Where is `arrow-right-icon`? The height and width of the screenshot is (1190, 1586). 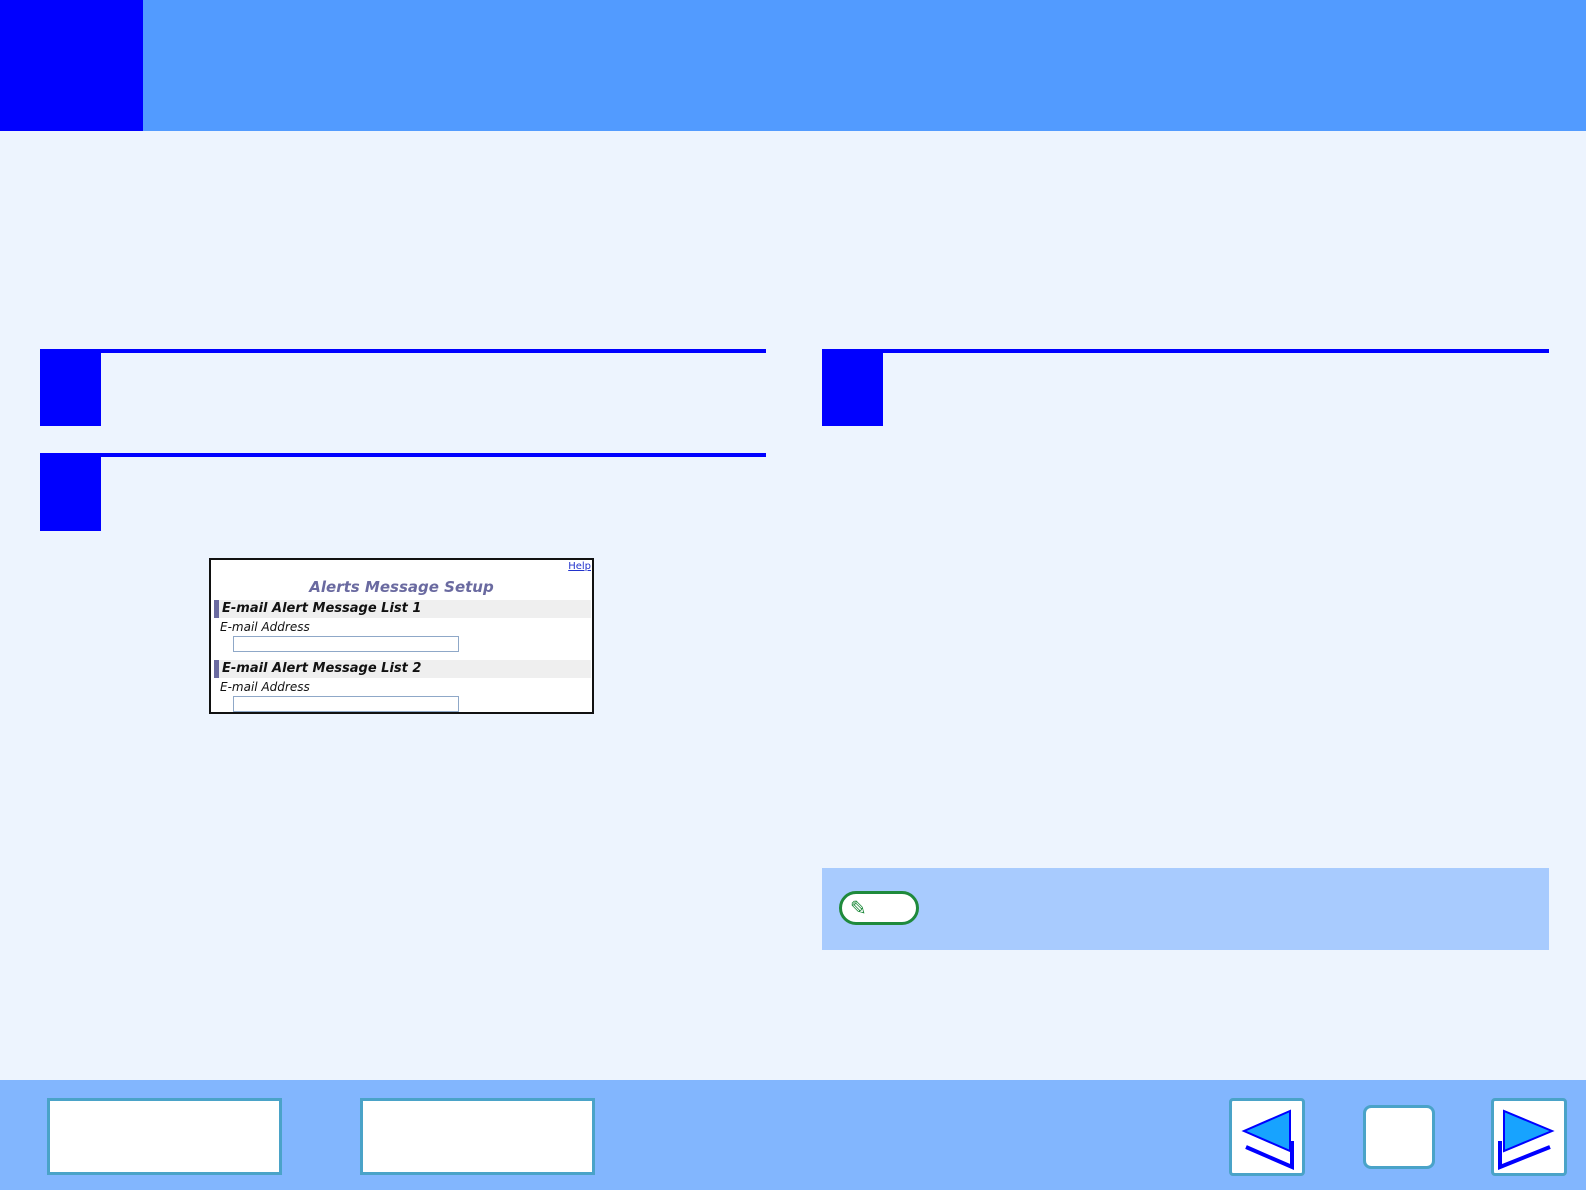
arrow-right-icon is located at coordinates (1526, 1139).